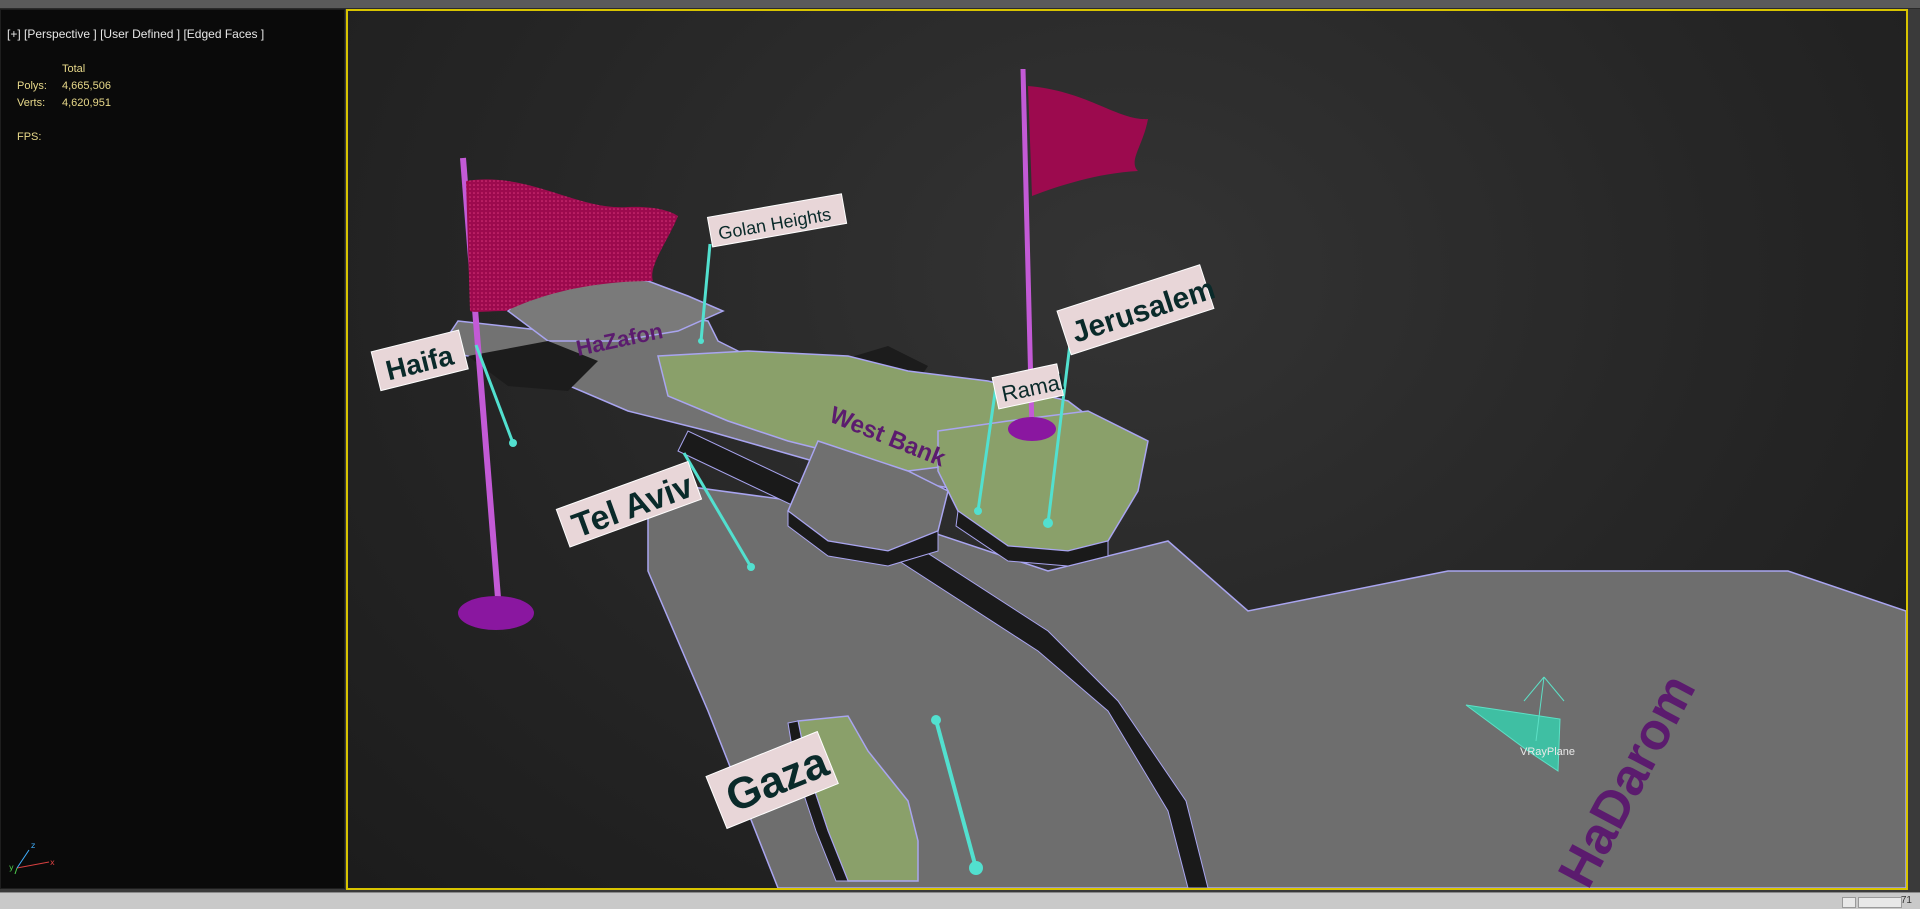  I want to click on stats-verts-row: Verts: 4,620,951, so click(64, 103).